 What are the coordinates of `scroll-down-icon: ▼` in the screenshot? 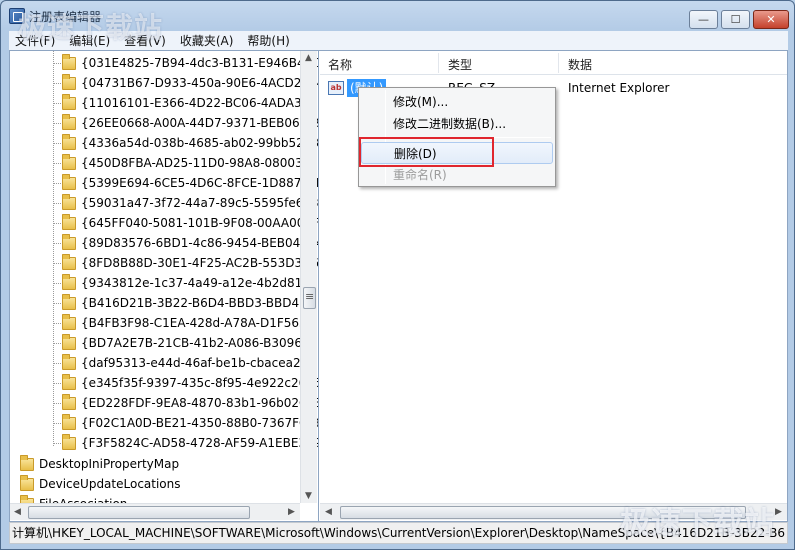 It's located at (308, 496).